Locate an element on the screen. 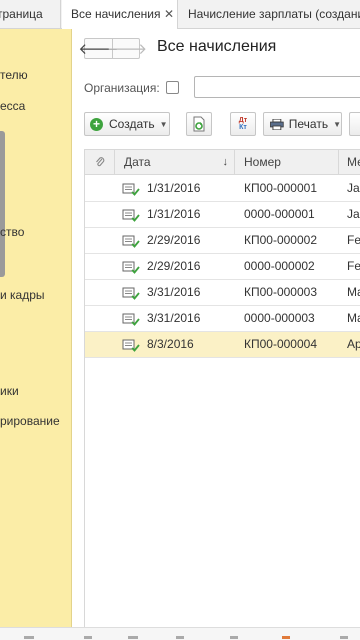 Image resolution: width=360 pixels, height=640 pixels. table-row: 3/31/2016 КП00-000003 Ma is located at coordinates (222, 293).